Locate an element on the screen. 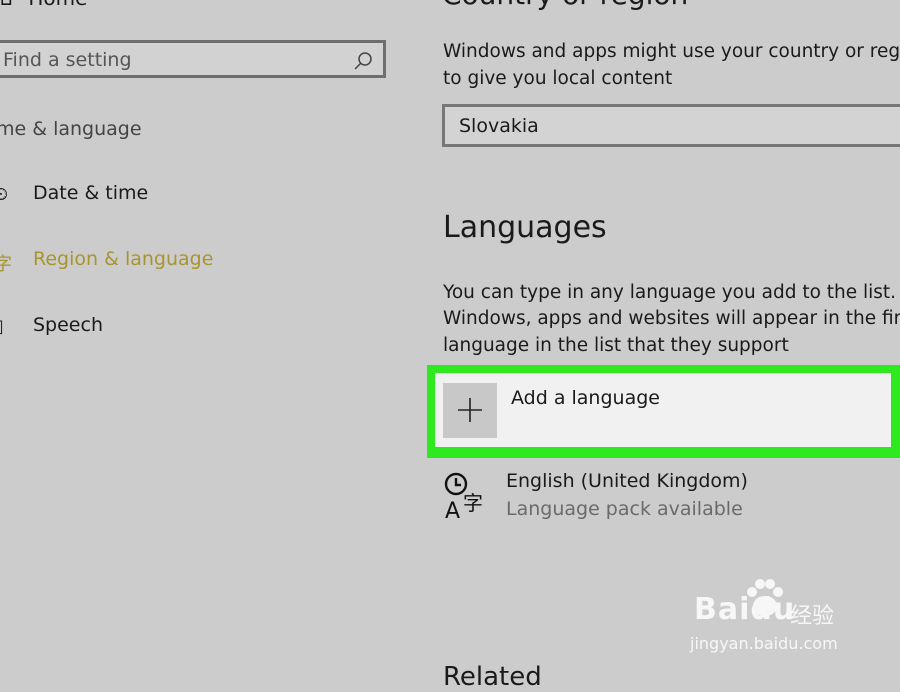 The image size is (900, 692). language-pack-icon: A 字 is located at coordinates (463, 496).